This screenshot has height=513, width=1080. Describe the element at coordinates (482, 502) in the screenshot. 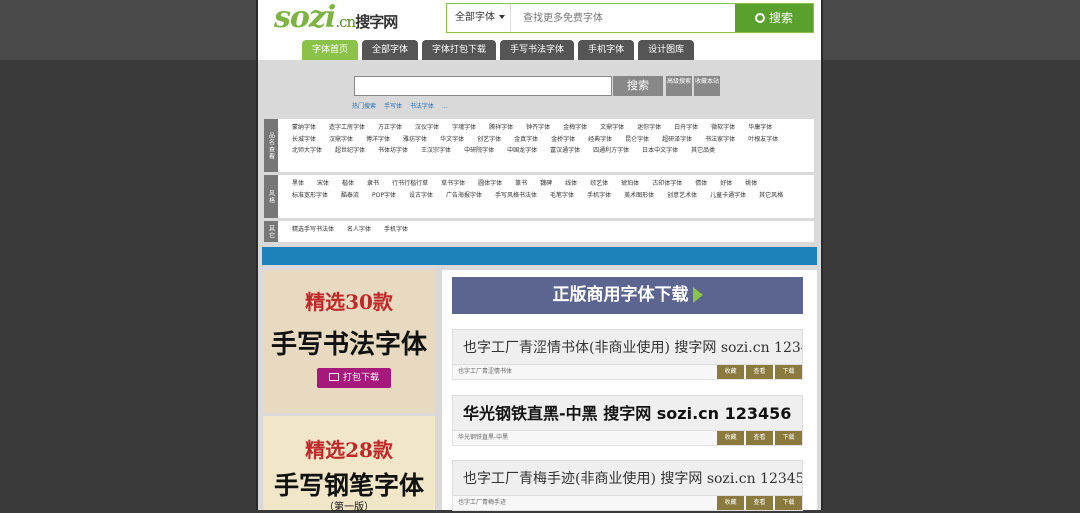

I see `font-name: 也字工厂青梅手迹` at that location.